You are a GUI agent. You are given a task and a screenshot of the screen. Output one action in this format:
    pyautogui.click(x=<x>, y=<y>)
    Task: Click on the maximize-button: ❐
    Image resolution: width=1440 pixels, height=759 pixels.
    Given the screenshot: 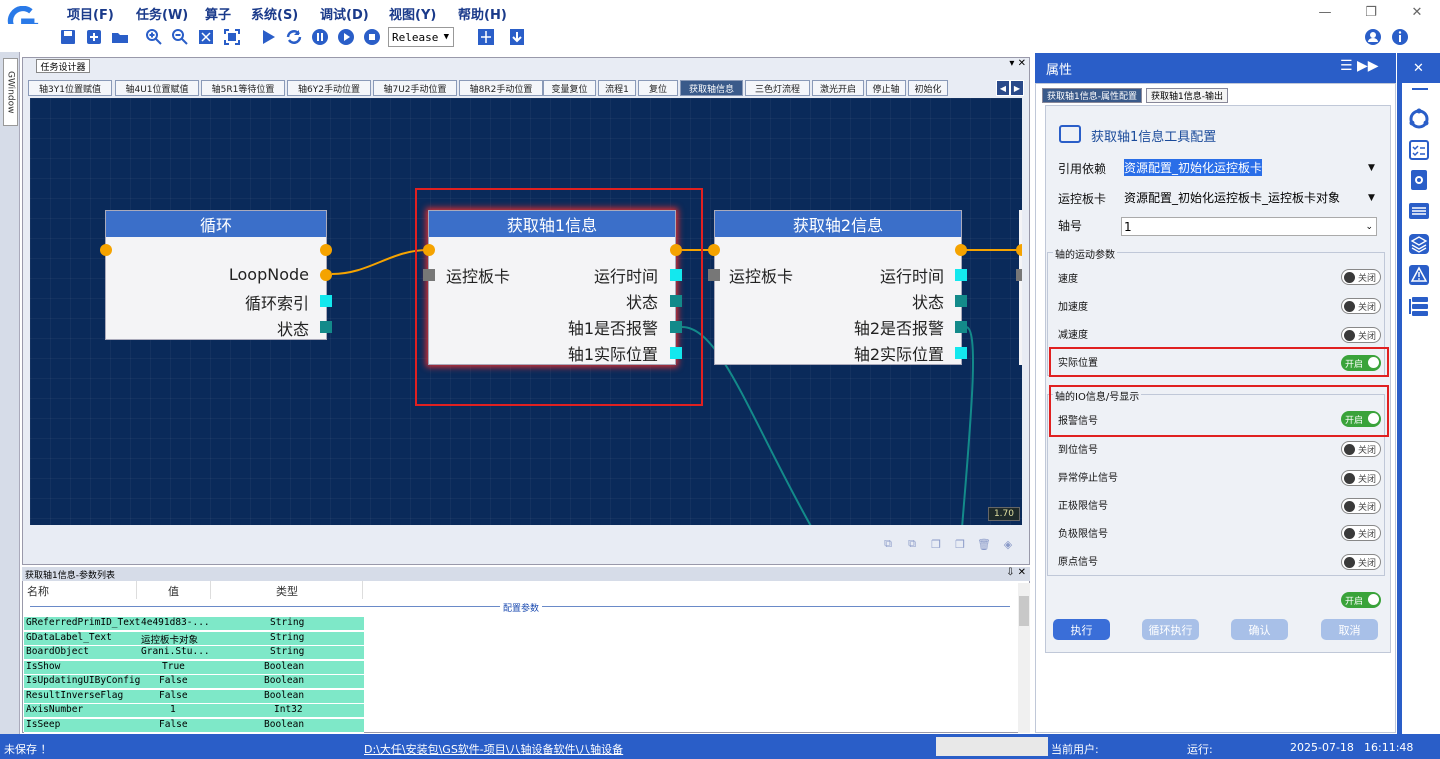 What is the action you would take?
    pyautogui.click(x=1371, y=12)
    